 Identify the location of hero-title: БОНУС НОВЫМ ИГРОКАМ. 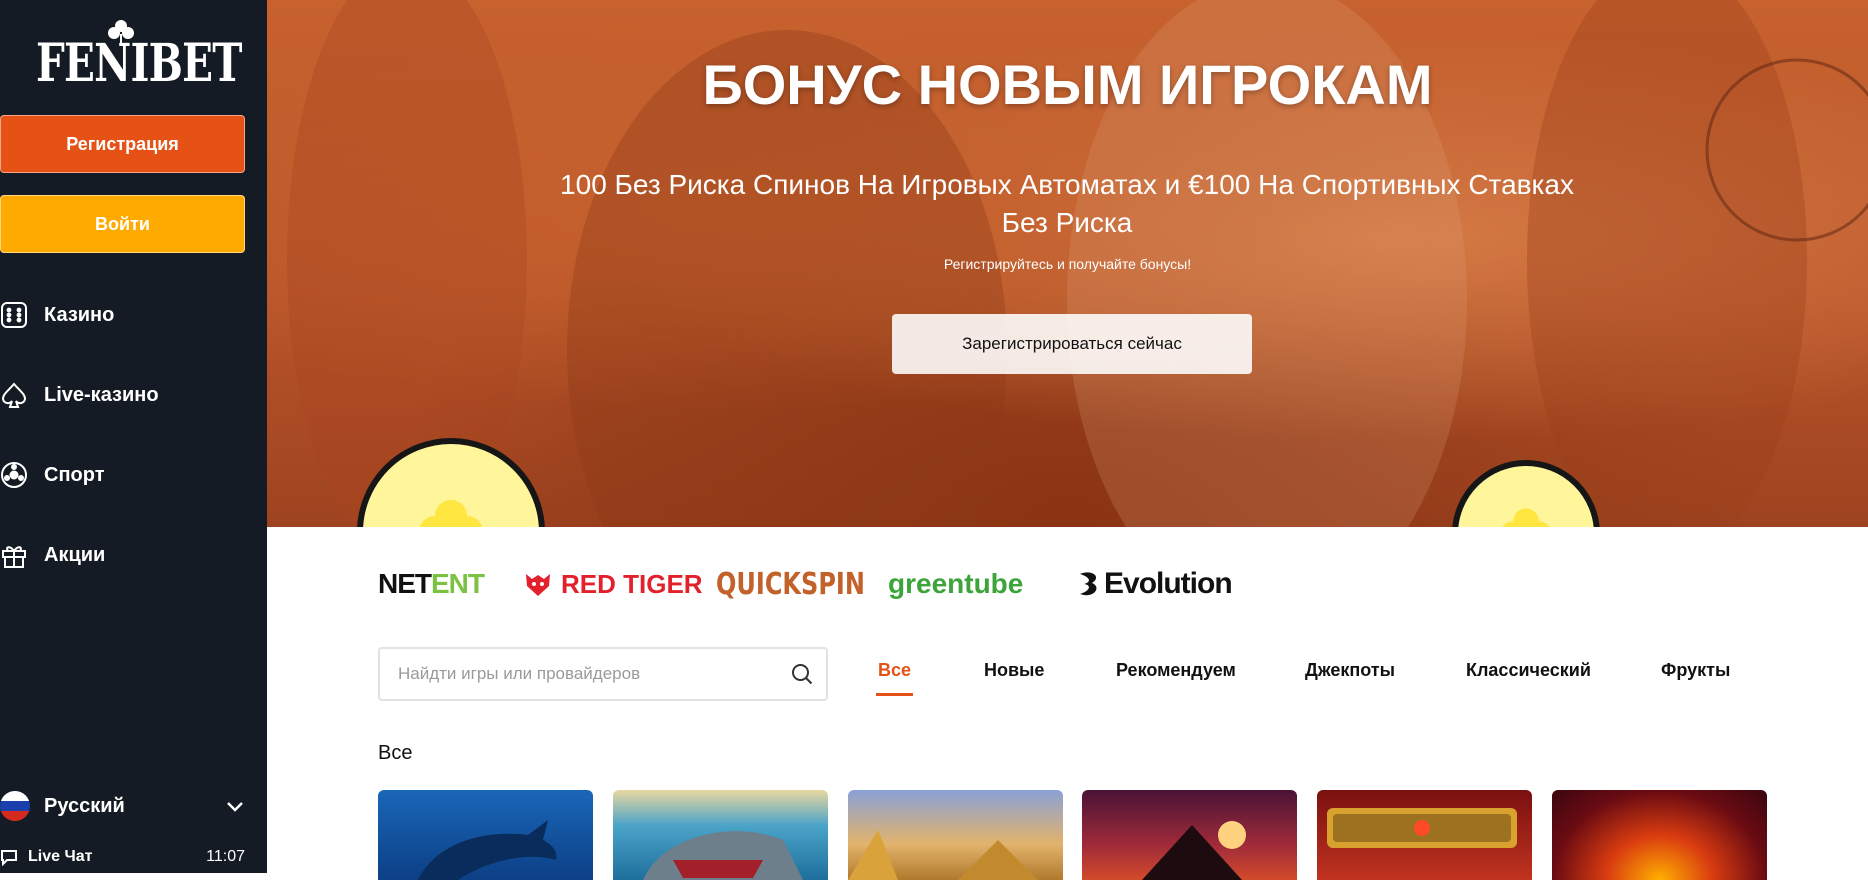
(1067, 84).